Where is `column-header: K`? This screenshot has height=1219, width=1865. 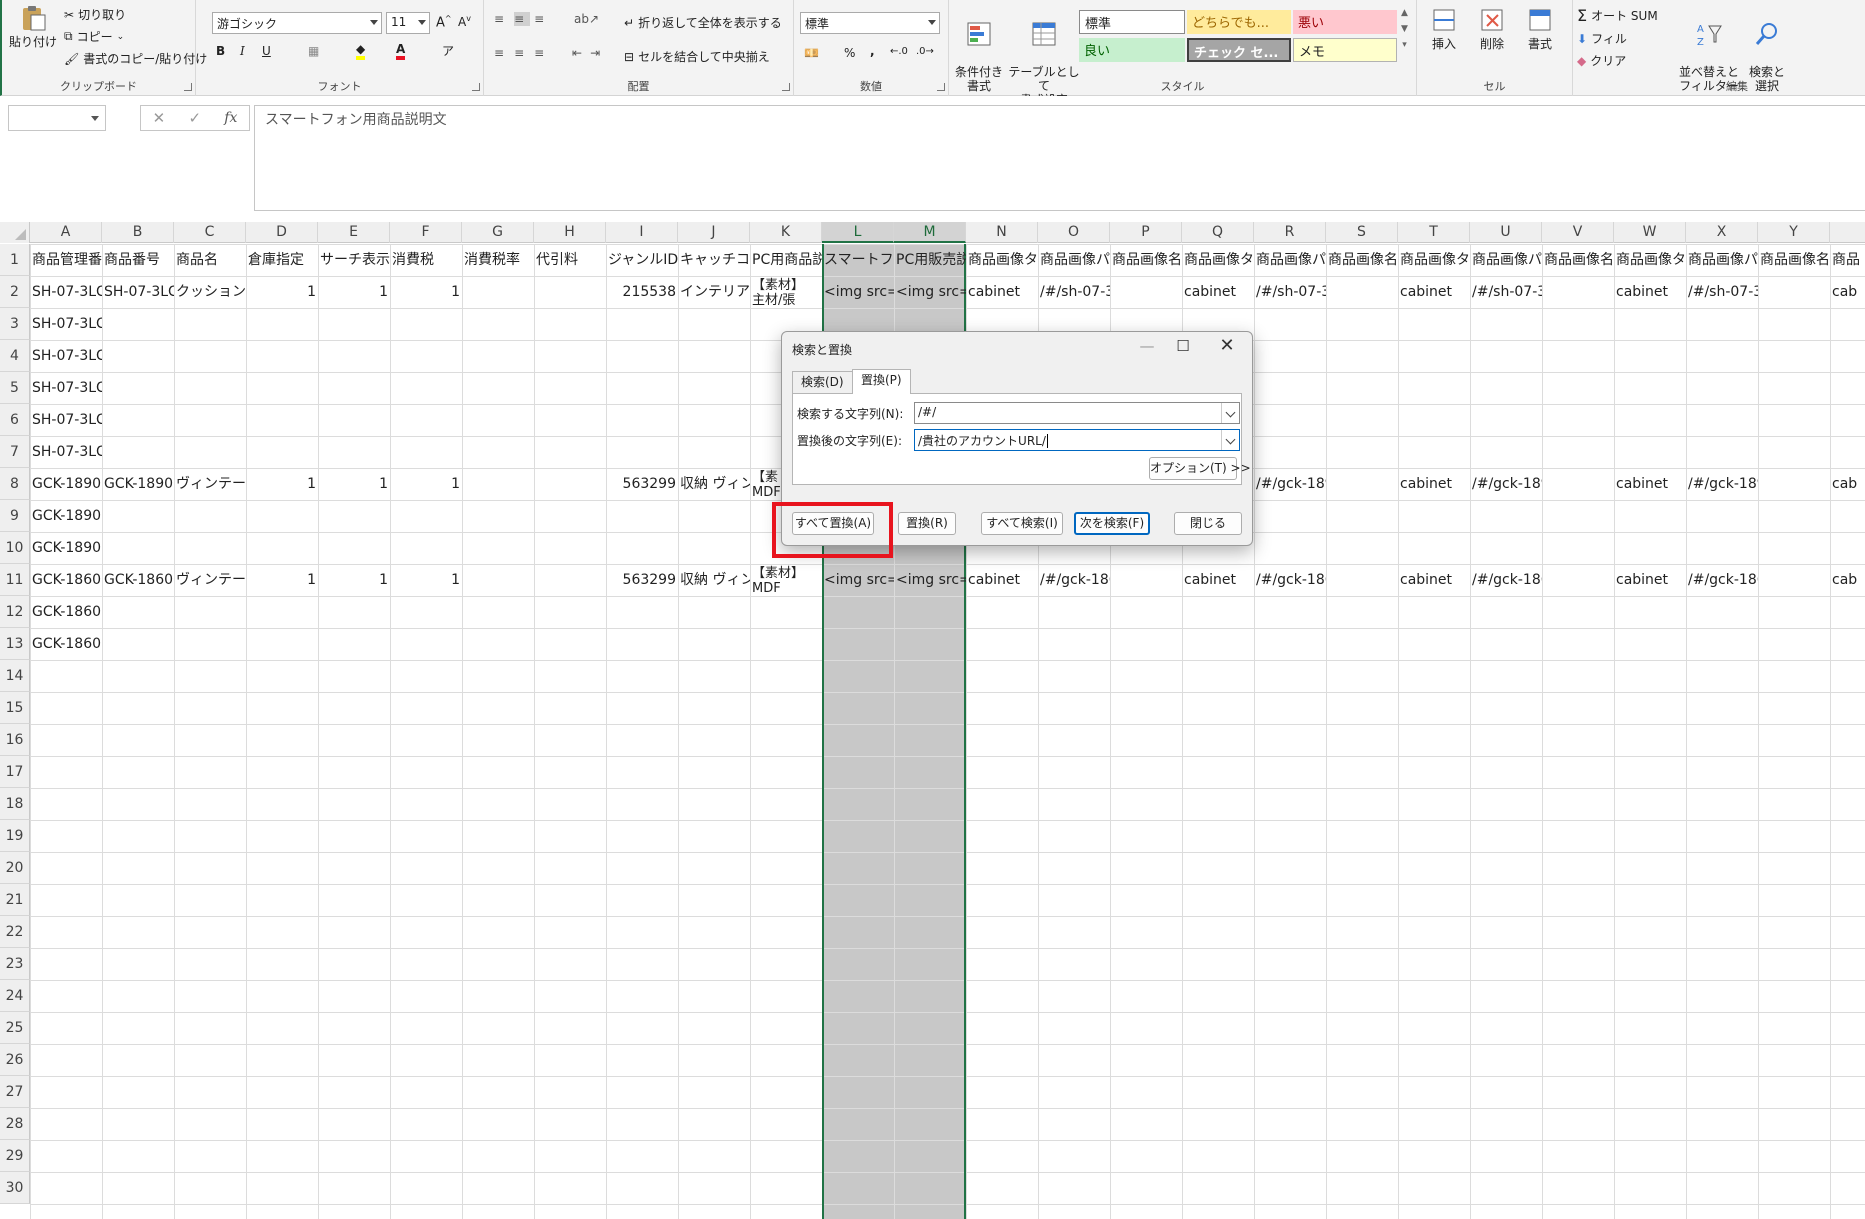
column-header: K is located at coordinates (786, 232).